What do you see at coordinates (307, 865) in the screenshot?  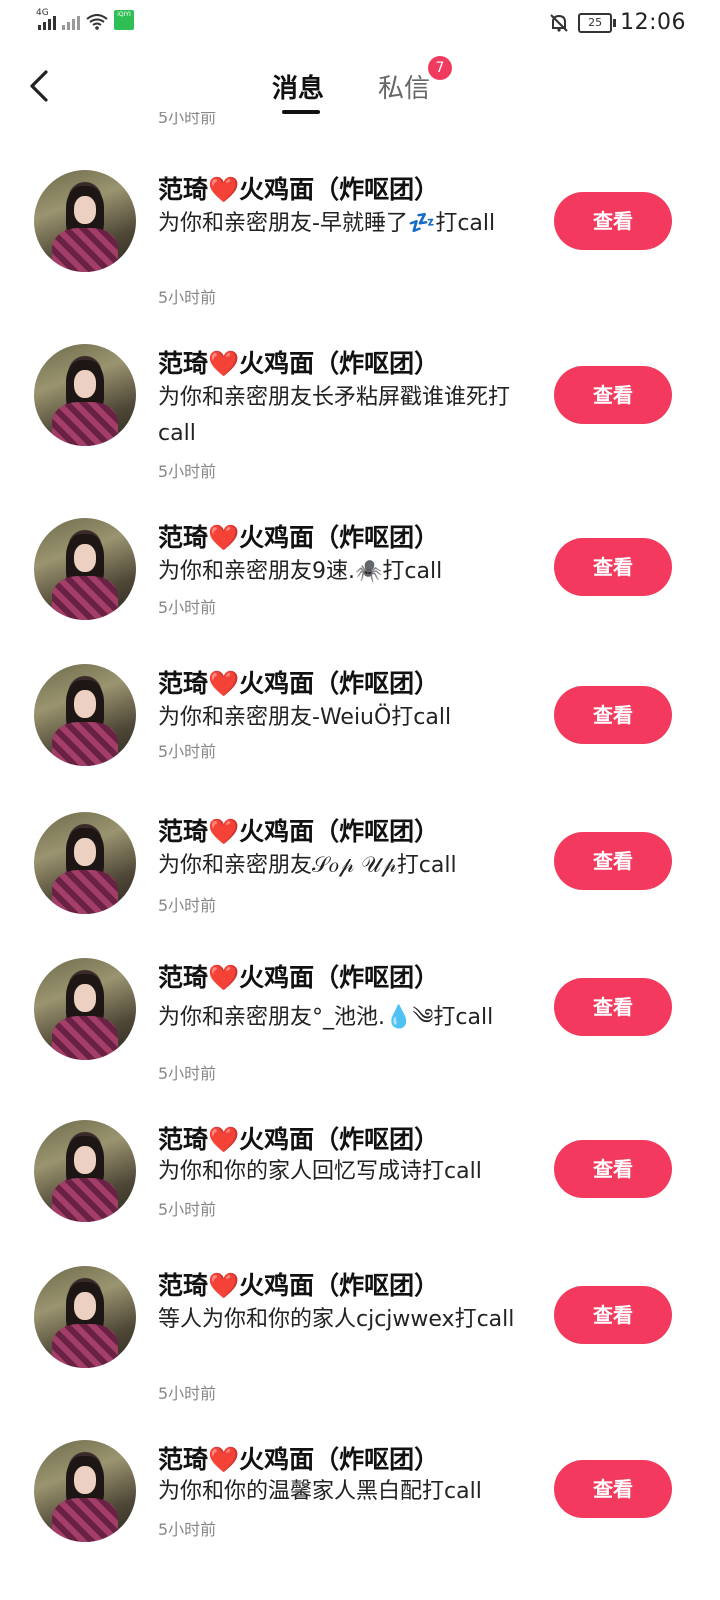 I see `message-text: 为你和亲密朋友𝒮𝑜𝓅 𝒰𝓅打call` at bounding box center [307, 865].